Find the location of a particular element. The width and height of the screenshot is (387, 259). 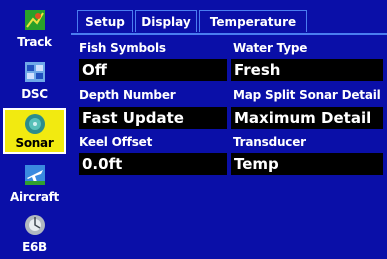

sidebar-item-track: Track is located at coordinates (34, 28).